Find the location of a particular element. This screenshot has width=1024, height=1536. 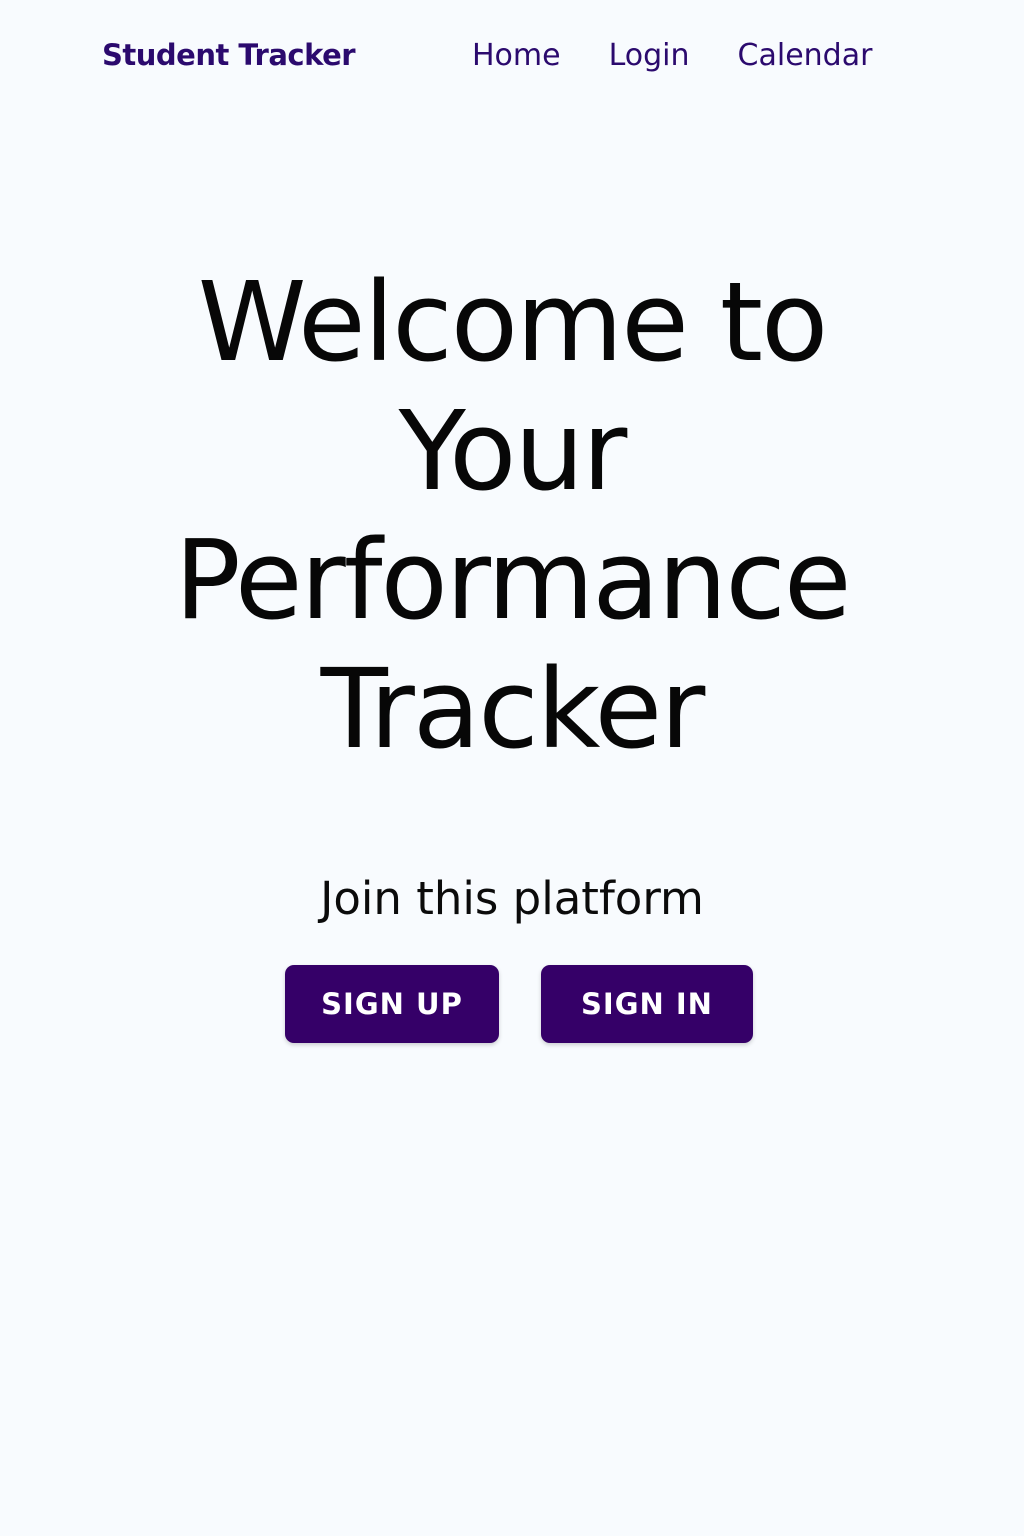

nav-link-home: Home is located at coordinates (516, 55).